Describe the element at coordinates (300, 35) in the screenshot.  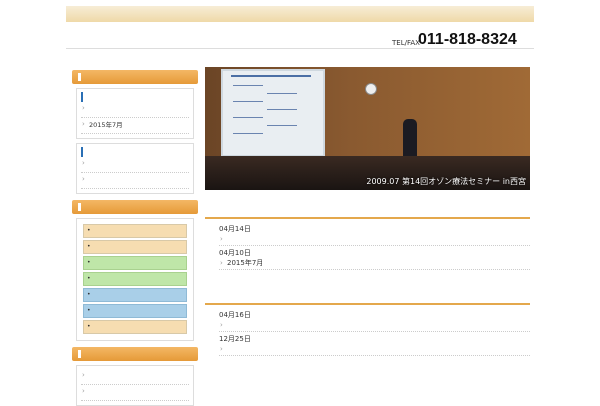
I see `site-header: TEL/FAX 011-818-8324` at that location.